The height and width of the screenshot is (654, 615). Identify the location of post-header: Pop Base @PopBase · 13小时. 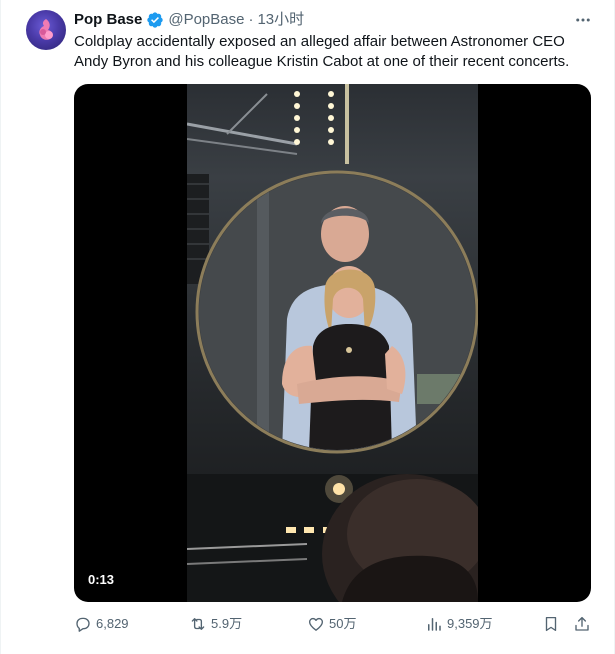
(334, 20).